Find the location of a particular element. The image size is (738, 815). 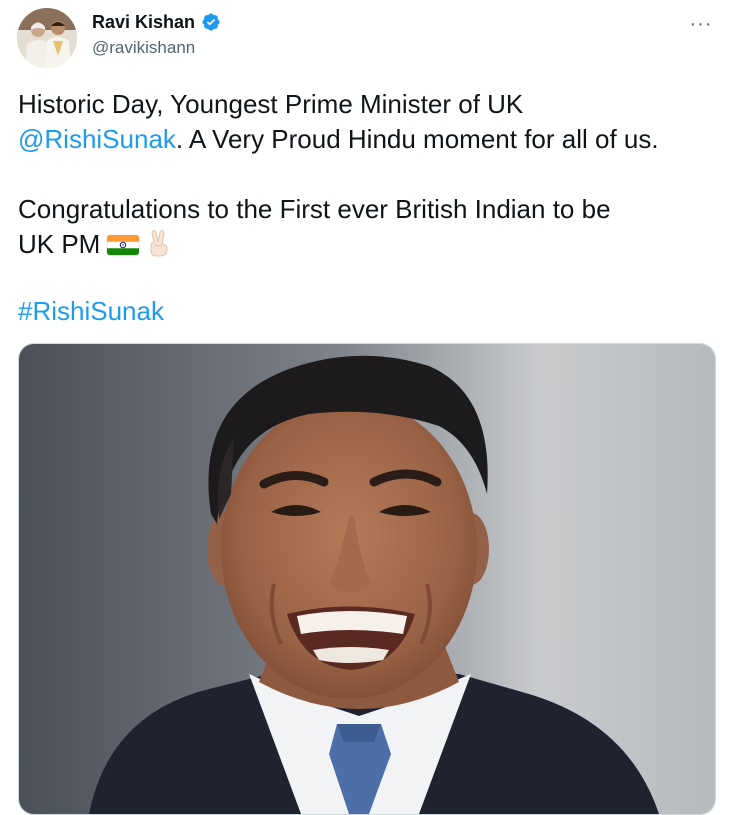

tweet-text-line: UK PM is located at coordinates (370, 246).